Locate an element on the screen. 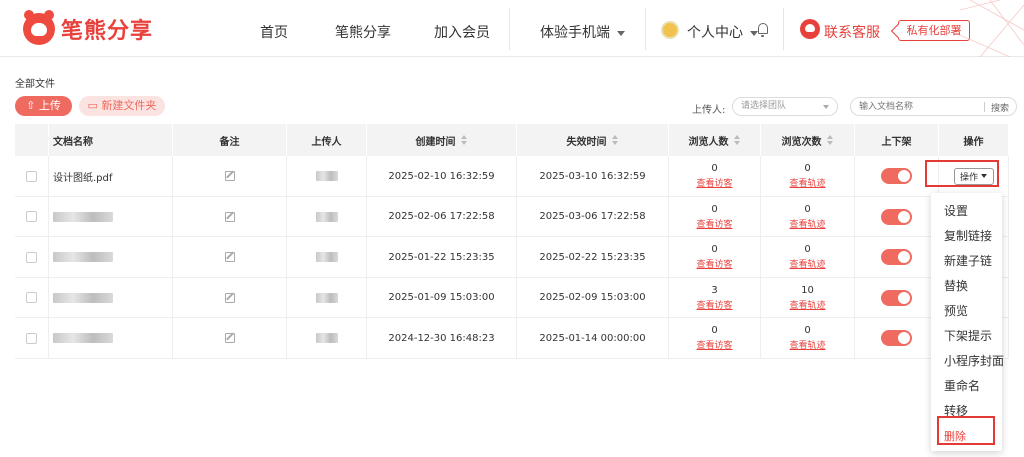 This screenshot has width=1024, height=457. menu-item-rename: 重命名 is located at coordinates (962, 385).